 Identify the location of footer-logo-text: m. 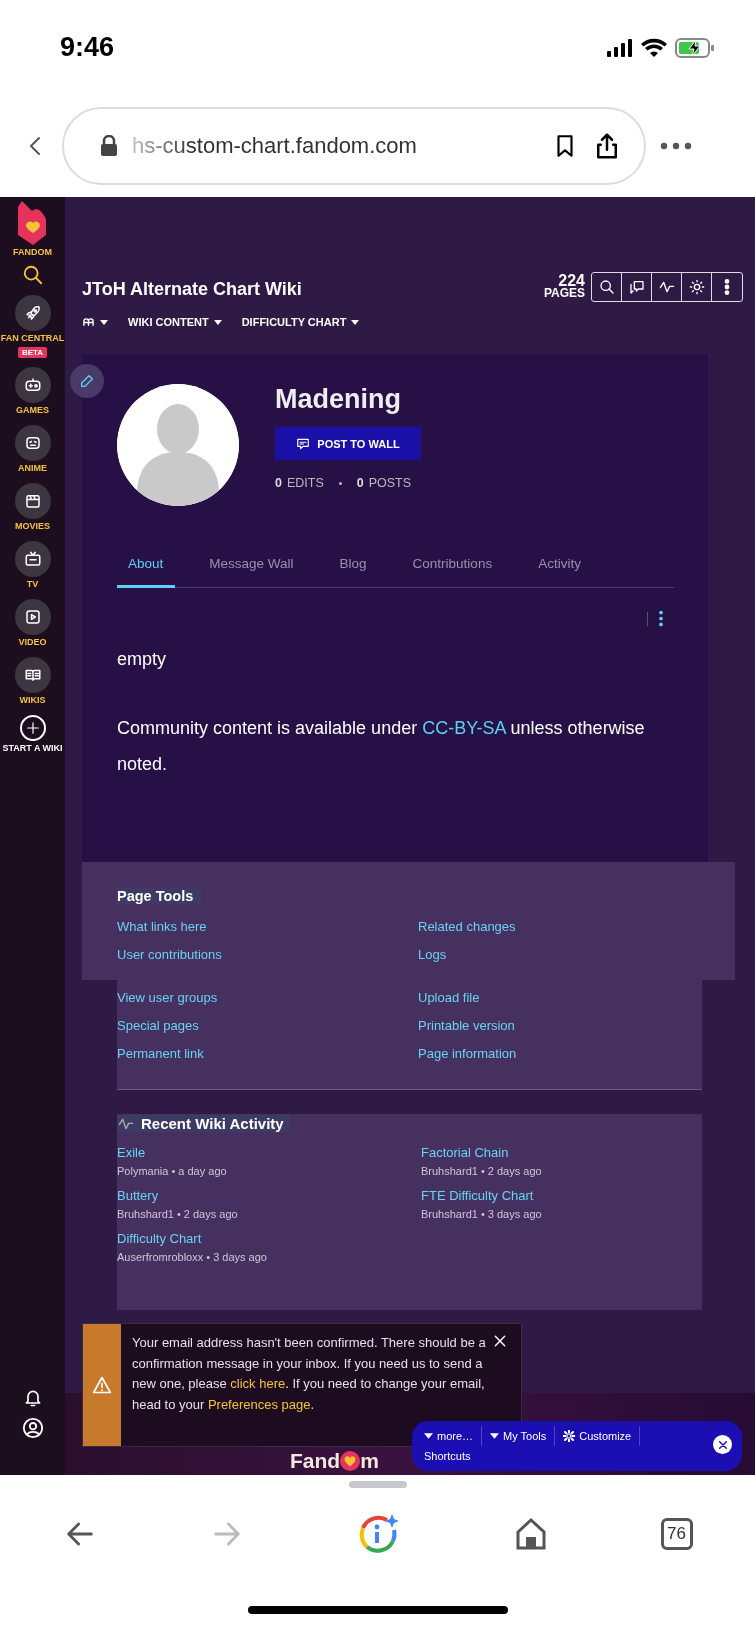
(369, 1461).